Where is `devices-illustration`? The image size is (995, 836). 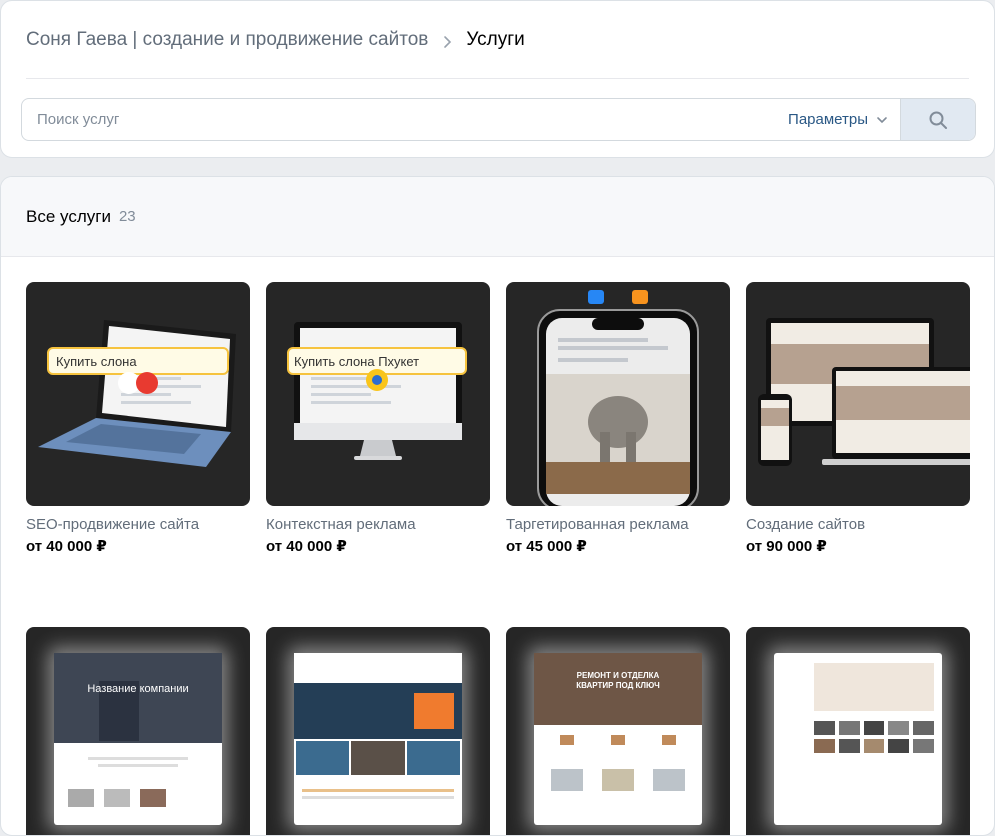 devices-illustration is located at coordinates (864, 392).